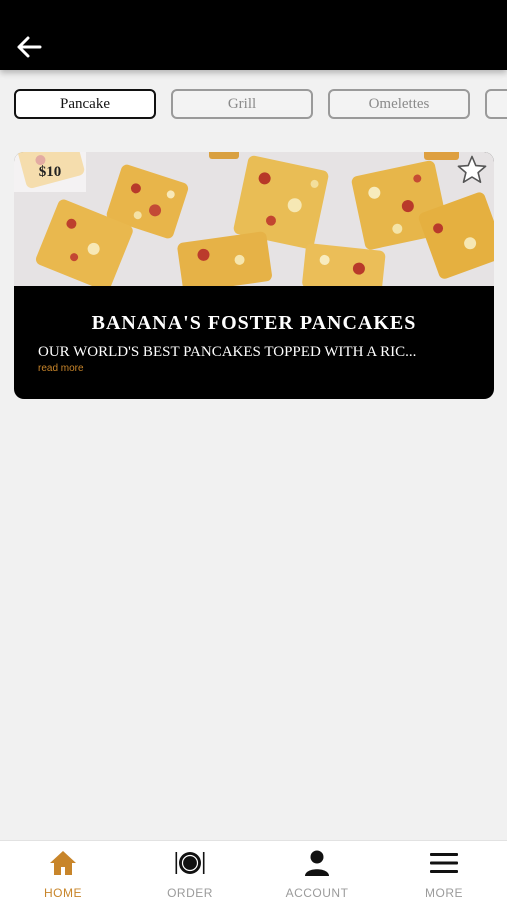  Describe the element at coordinates (63, 863) in the screenshot. I see `home-icon` at that location.